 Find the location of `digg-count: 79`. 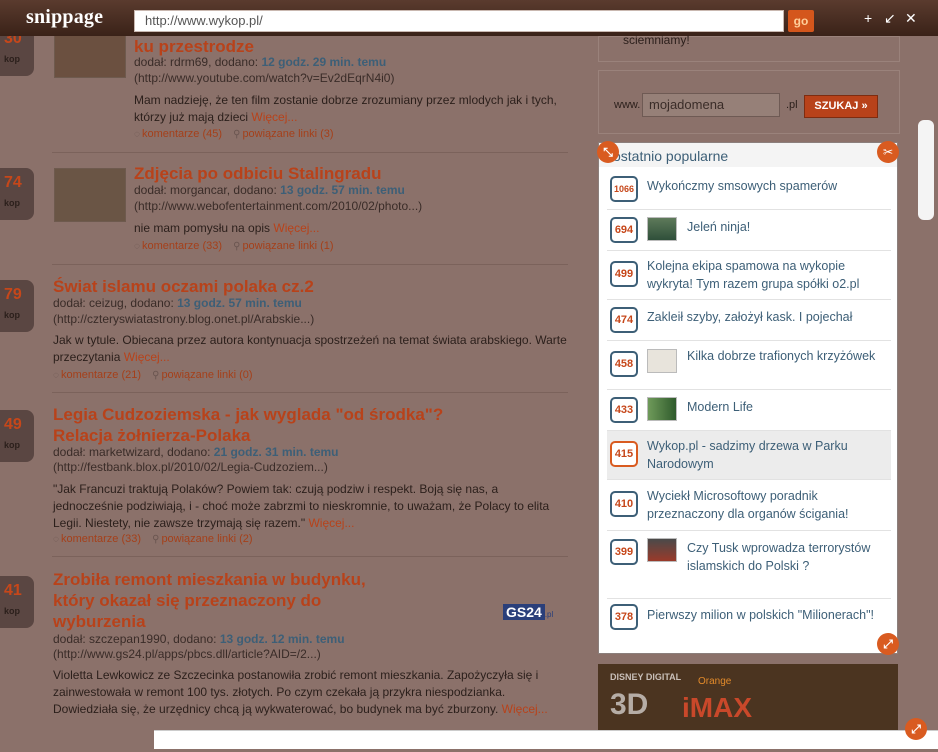

digg-count: 79 is located at coordinates (13, 294).